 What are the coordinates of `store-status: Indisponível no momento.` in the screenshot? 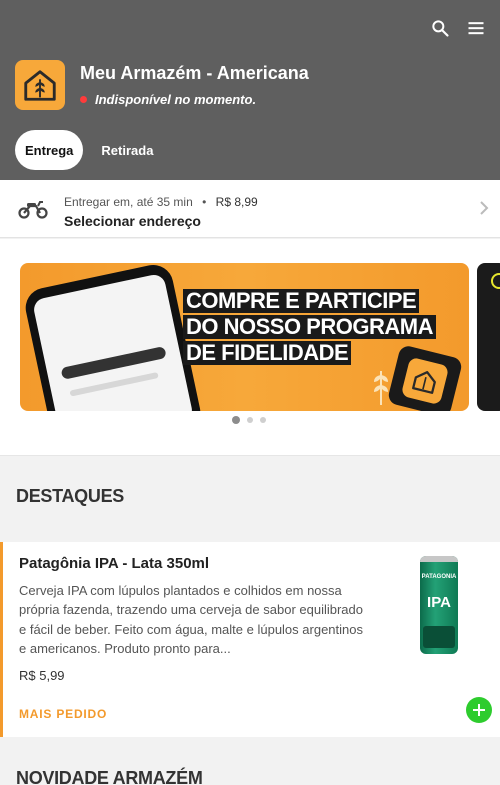 It's located at (168, 99).